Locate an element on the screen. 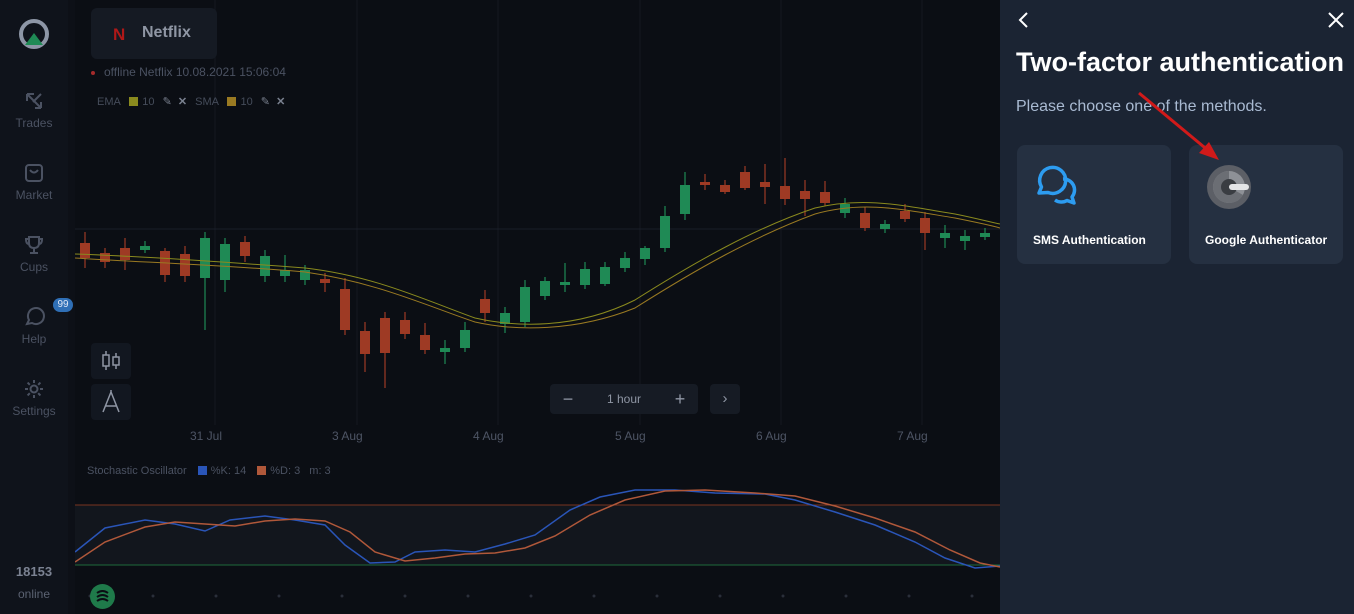 The width and height of the screenshot is (1354, 614). close-icon is located at coordinates (1336, 20).